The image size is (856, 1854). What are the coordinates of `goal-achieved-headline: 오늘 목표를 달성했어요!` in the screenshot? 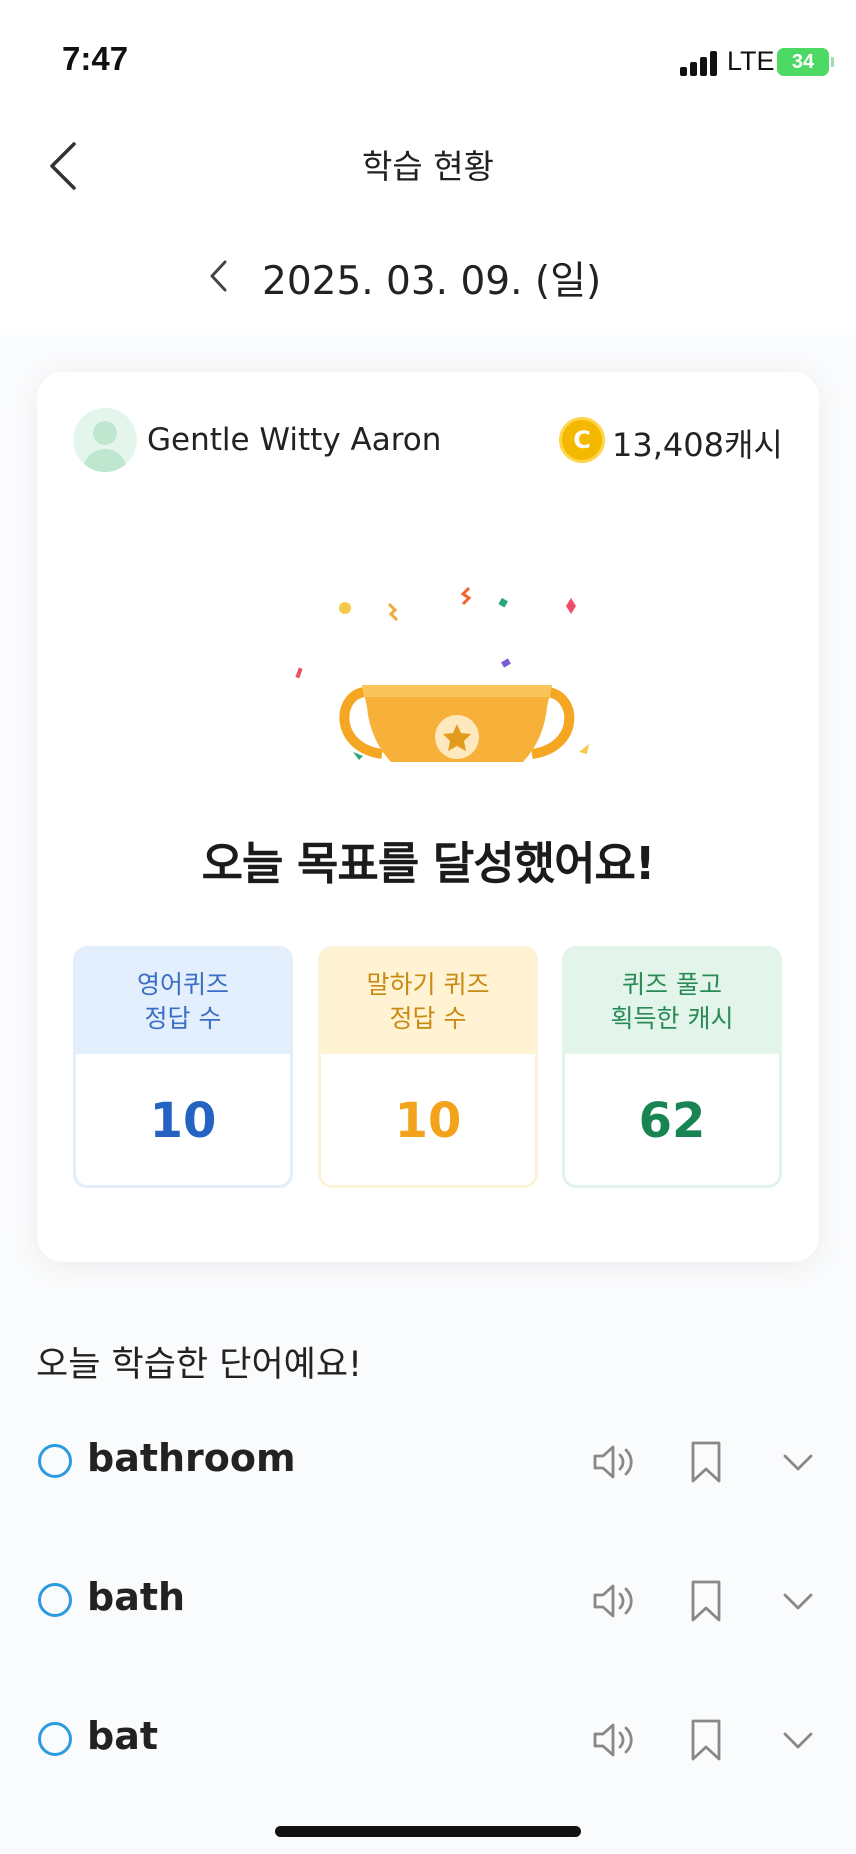 It's located at (428, 863).